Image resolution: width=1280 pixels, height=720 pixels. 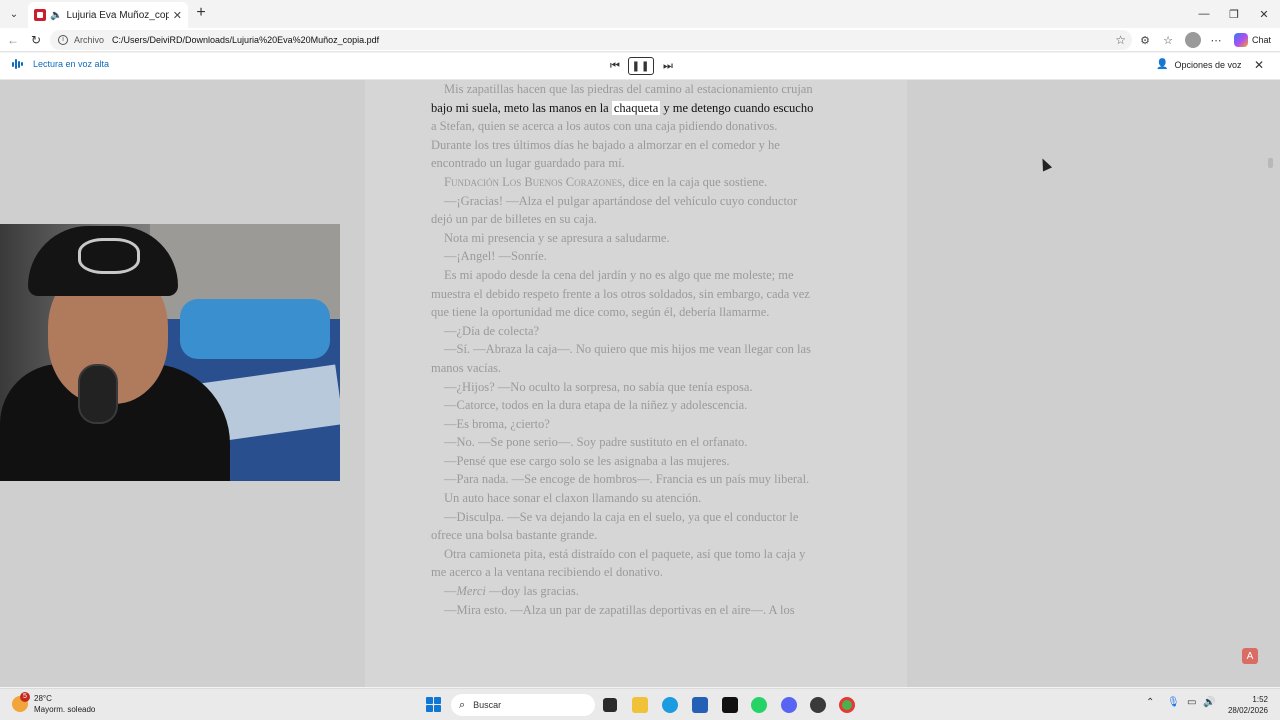 What do you see at coordinates (1250, 656) in the screenshot?
I see `acrobat-icon: A` at bounding box center [1250, 656].